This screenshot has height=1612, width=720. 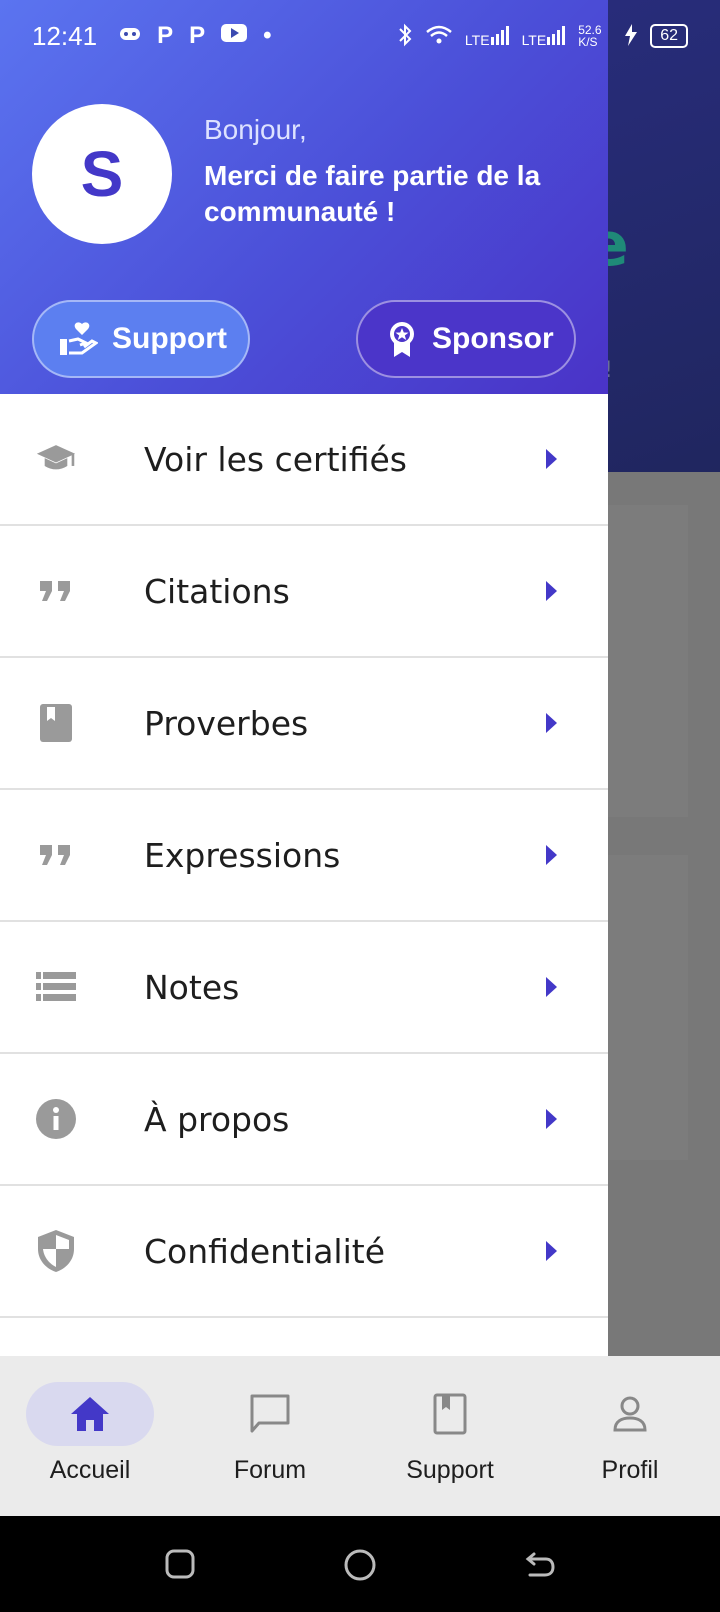 What do you see at coordinates (130, 36) in the screenshot?
I see `game-icon` at bounding box center [130, 36].